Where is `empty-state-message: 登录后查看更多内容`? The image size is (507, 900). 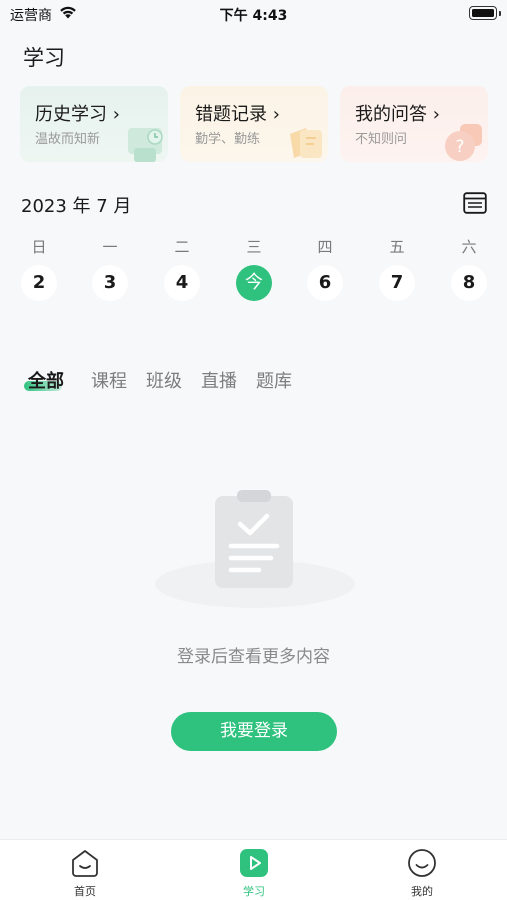 empty-state-message: 登录后查看更多内容 is located at coordinates (253, 657).